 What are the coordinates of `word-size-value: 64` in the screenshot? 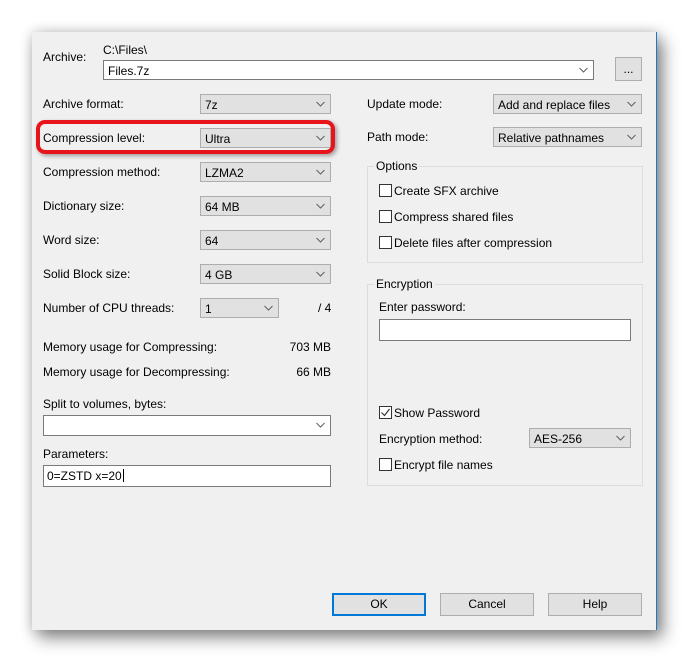 It's located at (212, 241).